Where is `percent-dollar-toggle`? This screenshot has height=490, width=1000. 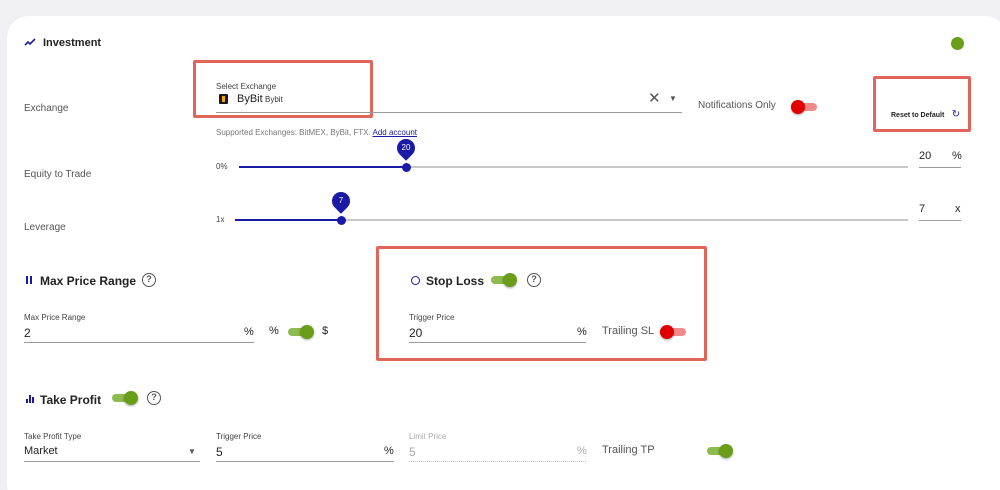
percent-dollar-toggle is located at coordinates (300, 332).